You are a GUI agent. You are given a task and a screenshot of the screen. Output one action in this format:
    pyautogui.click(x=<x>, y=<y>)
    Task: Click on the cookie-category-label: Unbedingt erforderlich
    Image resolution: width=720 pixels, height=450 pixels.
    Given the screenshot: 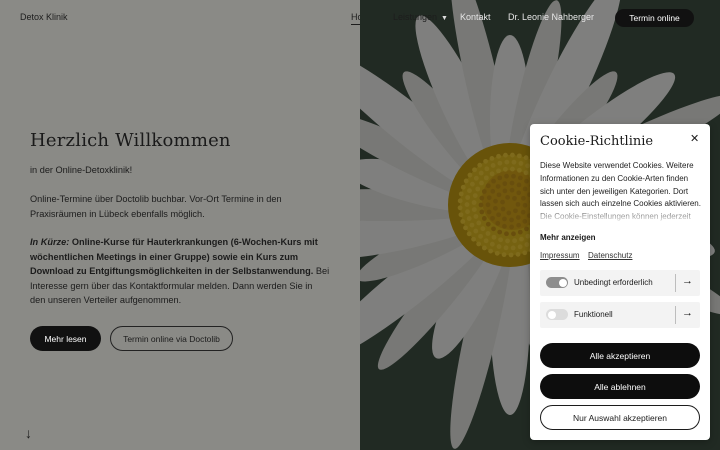 What is the action you would take?
    pyautogui.click(x=613, y=282)
    